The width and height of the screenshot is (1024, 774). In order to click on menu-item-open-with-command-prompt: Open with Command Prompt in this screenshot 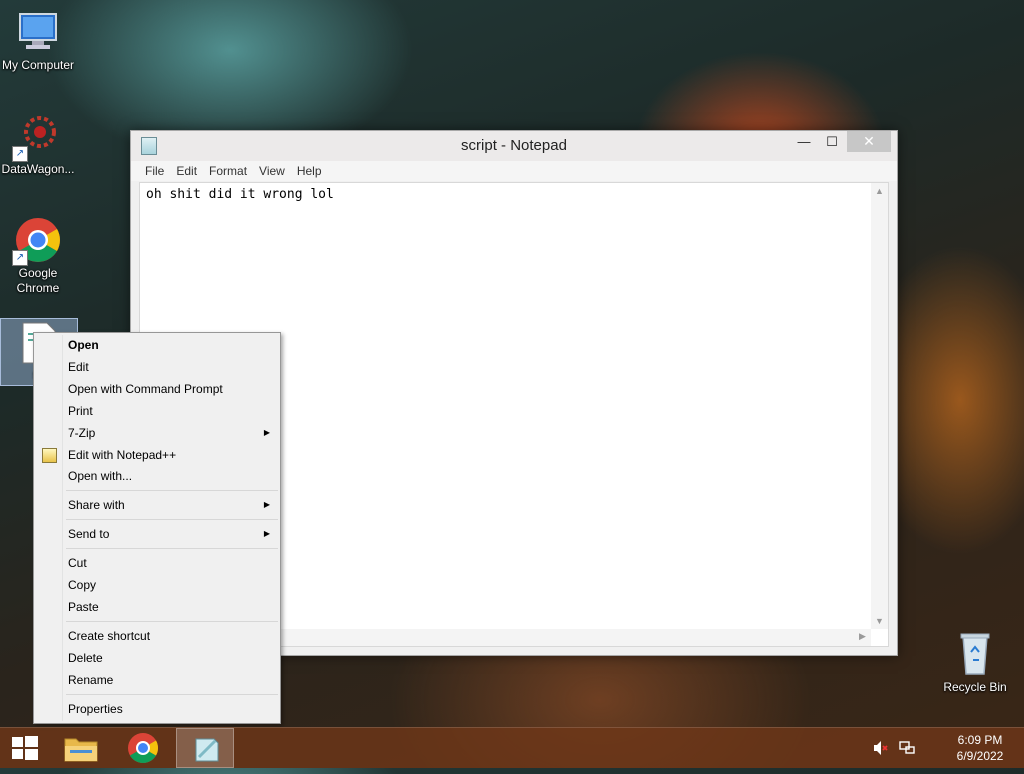, I will do `click(157, 389)`.